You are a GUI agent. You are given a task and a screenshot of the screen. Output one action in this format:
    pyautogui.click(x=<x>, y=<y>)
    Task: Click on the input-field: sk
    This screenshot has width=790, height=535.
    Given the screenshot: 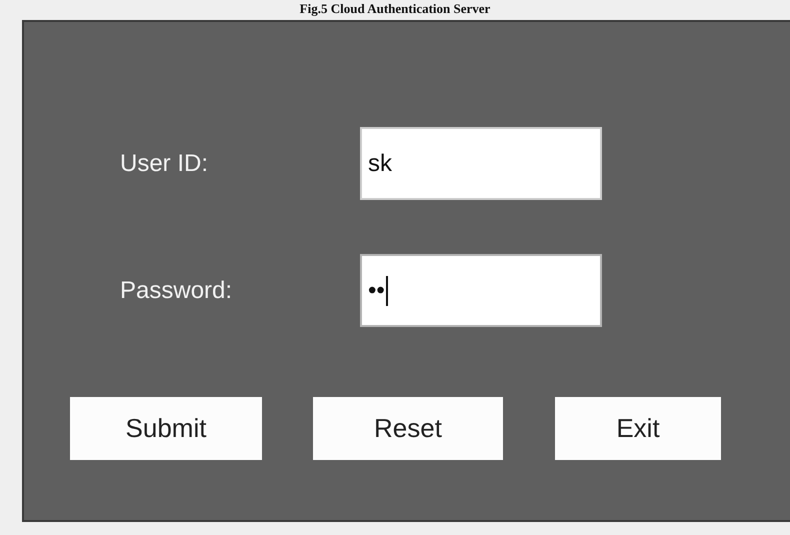 What is the action you would take?
    pyautogui.click(x=481, y=163)
    